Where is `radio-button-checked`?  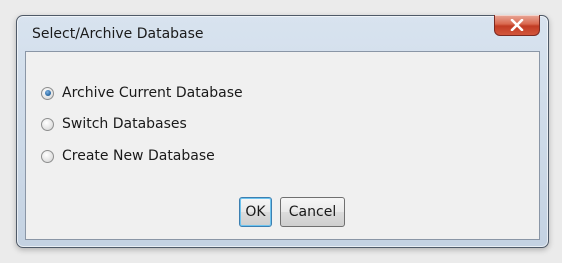
radio-button-checked is located at coordinates (47, 93).